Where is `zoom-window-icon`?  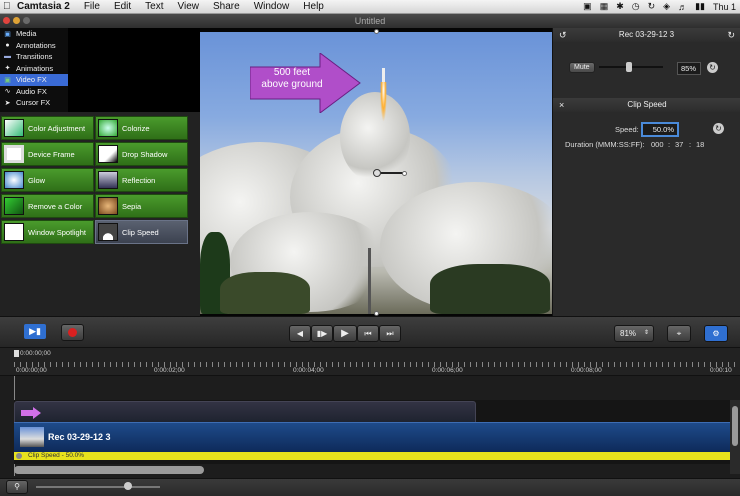 zoom-window-icon is located at coordinates (26, 20).